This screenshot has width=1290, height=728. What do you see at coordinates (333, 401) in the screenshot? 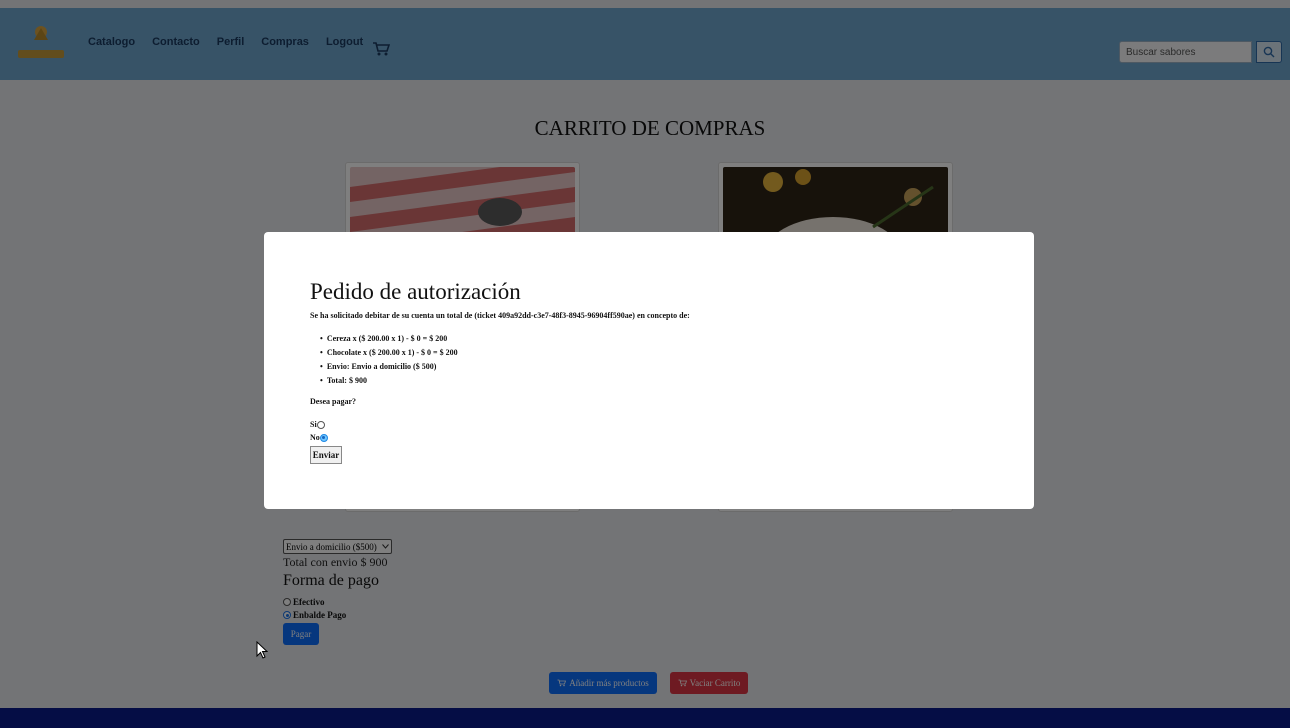
I see `pay-question: Desea pagar?` at bounding box center [333, 401].